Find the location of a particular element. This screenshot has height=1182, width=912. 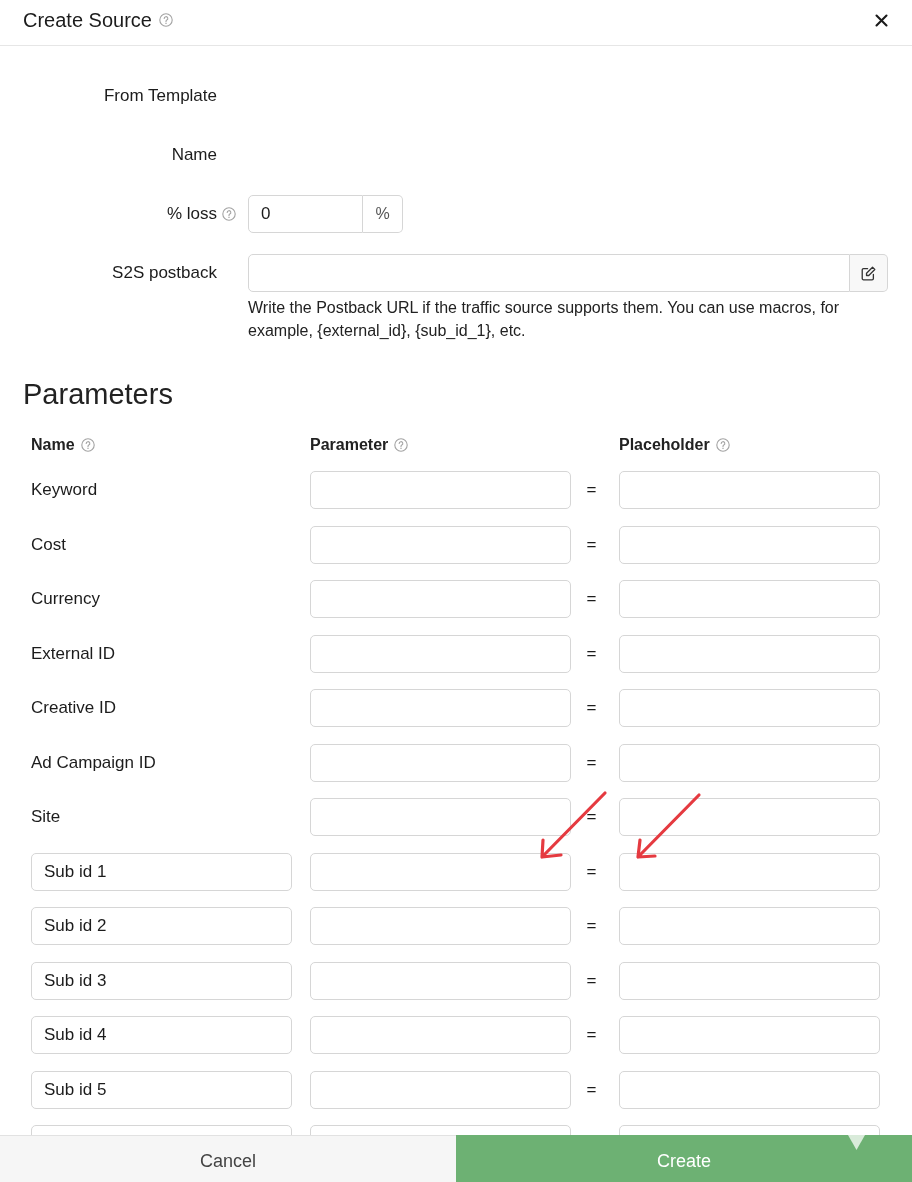

field-label: Name is located at coordinates (194, 155).